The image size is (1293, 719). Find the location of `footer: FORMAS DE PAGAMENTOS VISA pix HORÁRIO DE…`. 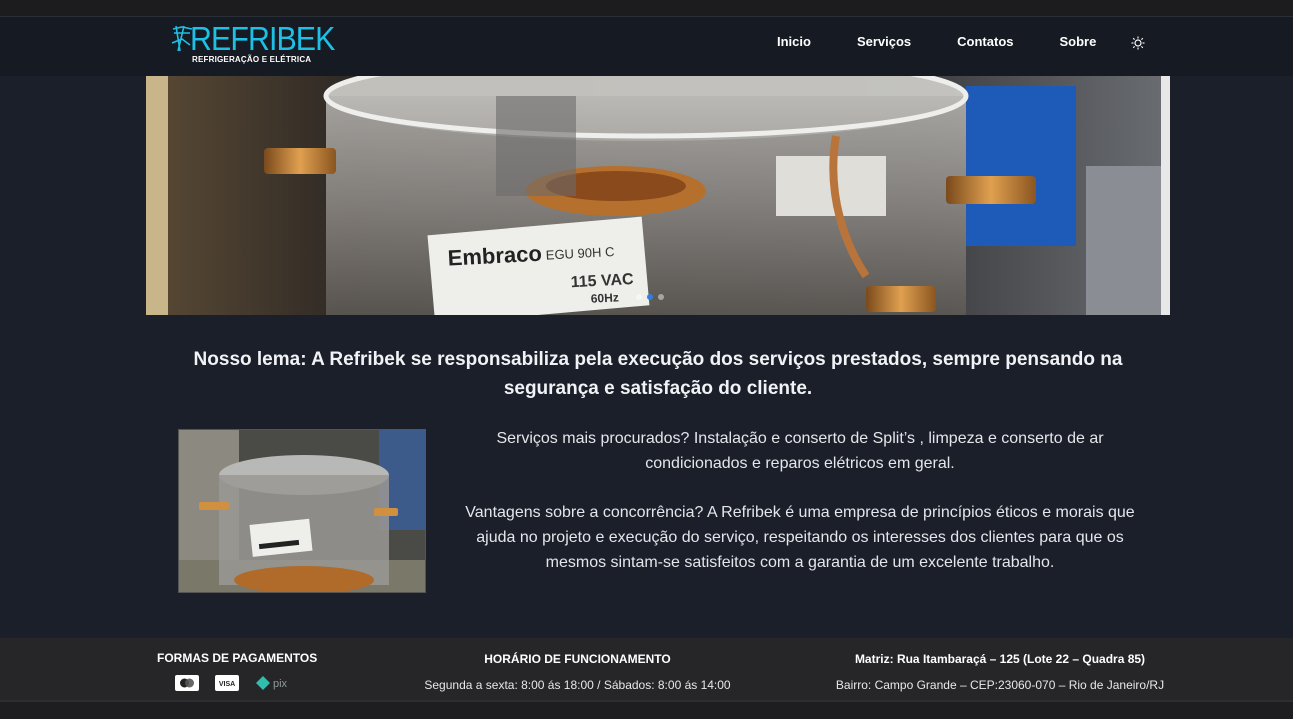

footer: FORMAS DE PAGAMENTOS VISA pix HORÁRIO DE… is located at coordinates (646, 669).